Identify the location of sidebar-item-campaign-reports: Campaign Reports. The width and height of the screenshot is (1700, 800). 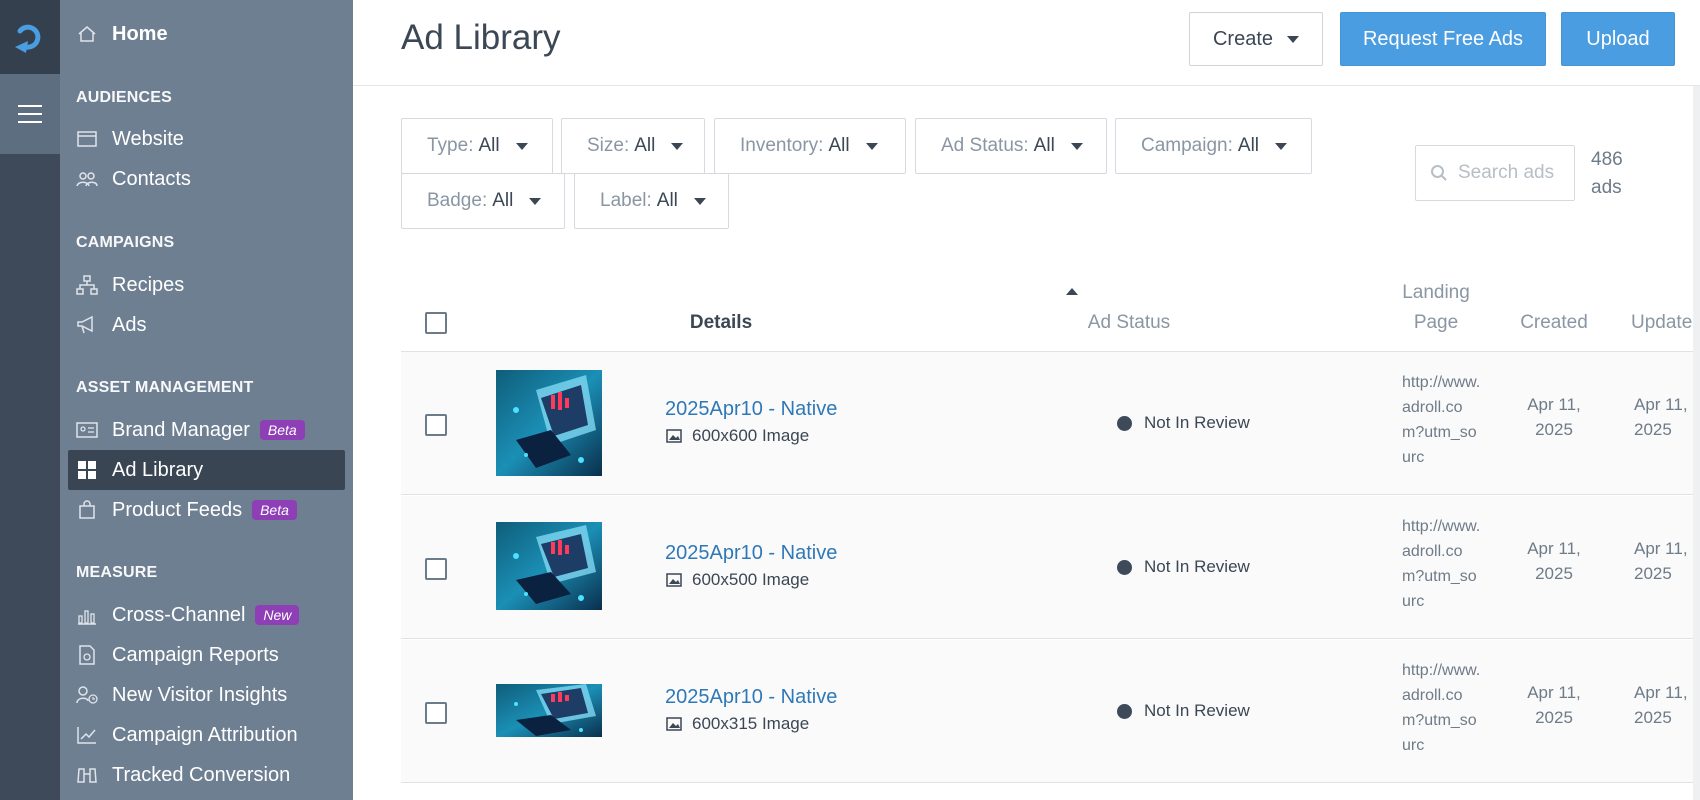
(206, 655).